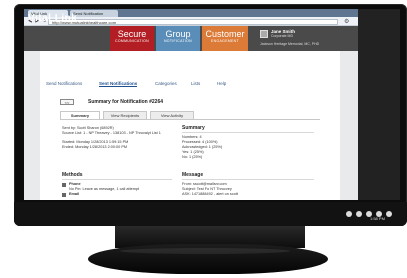  I want to click on phone-icon, so click(64, 185).